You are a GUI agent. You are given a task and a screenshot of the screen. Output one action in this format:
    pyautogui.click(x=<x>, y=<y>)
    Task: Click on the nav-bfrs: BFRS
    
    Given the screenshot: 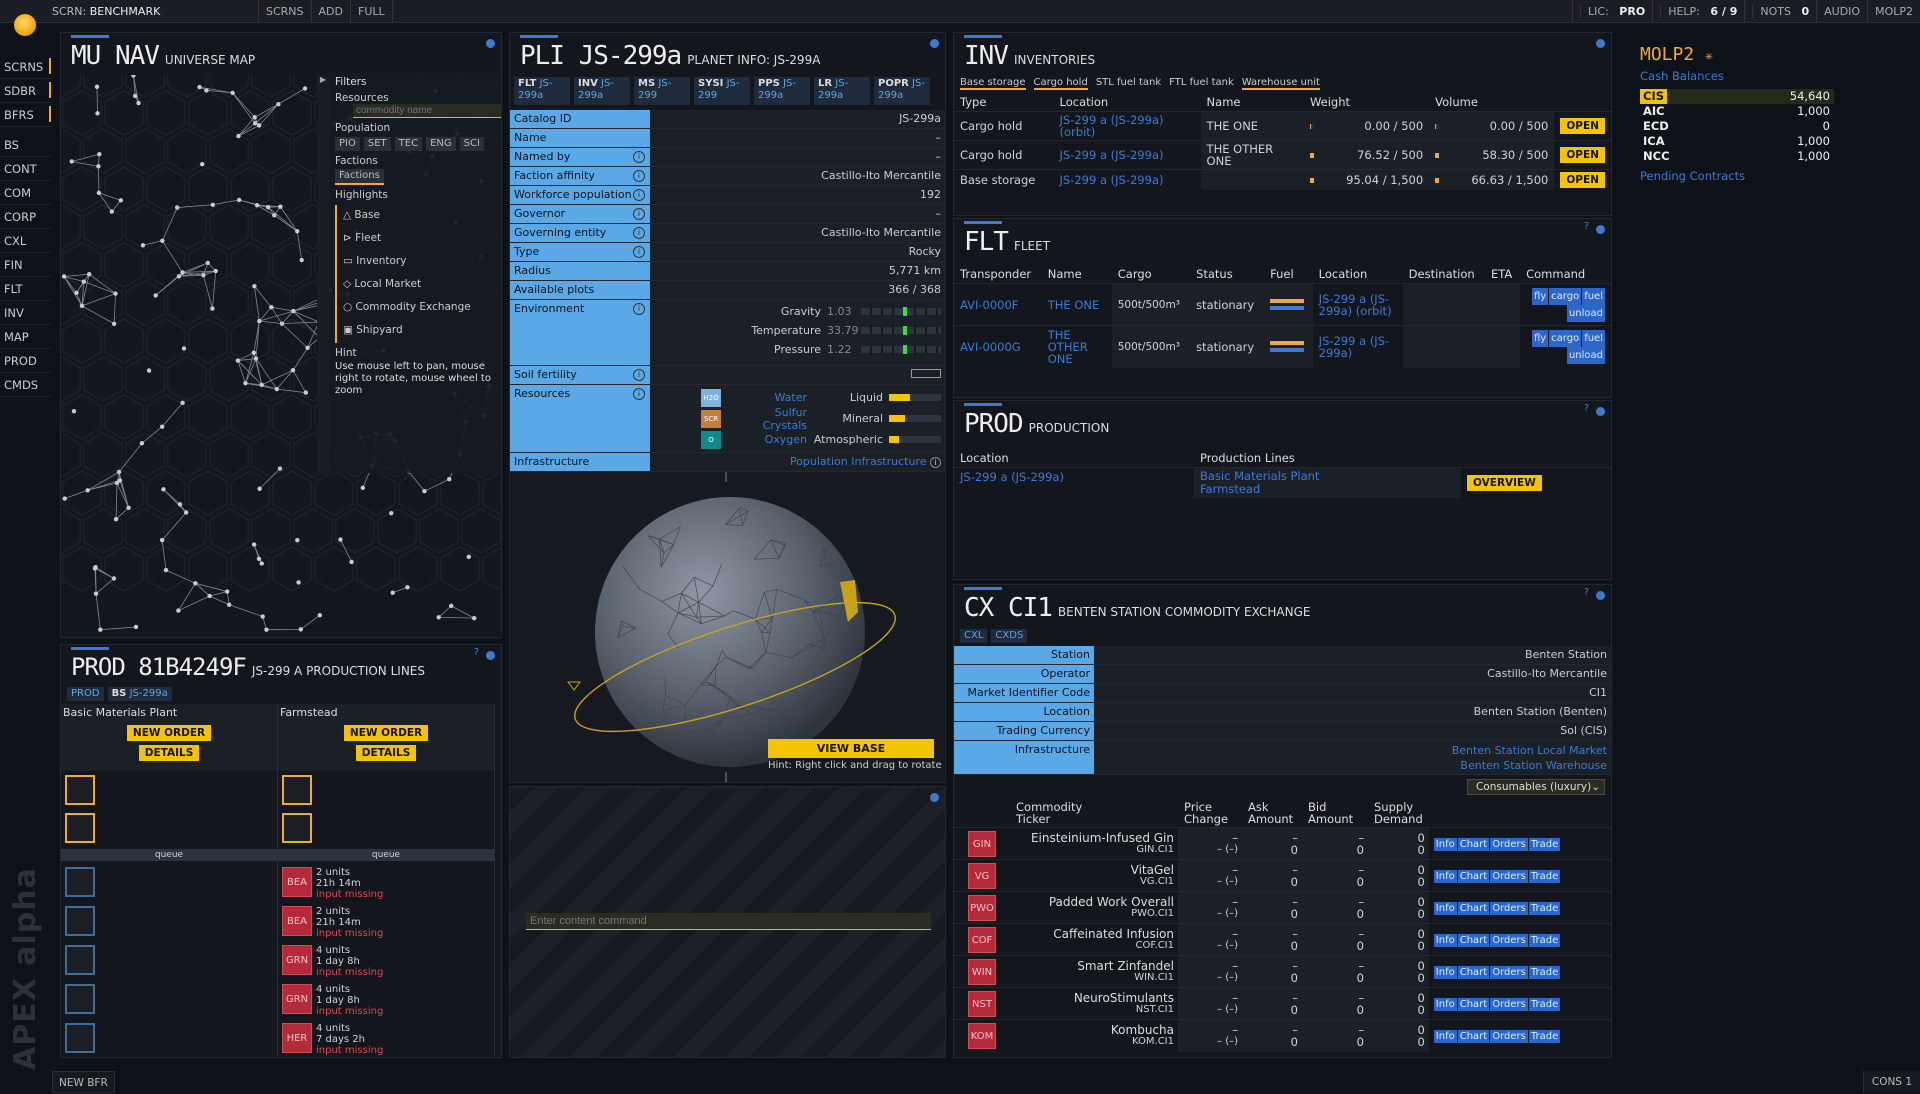 What is the action you would take?
    pyautogui.click(x=26, y=115)
    